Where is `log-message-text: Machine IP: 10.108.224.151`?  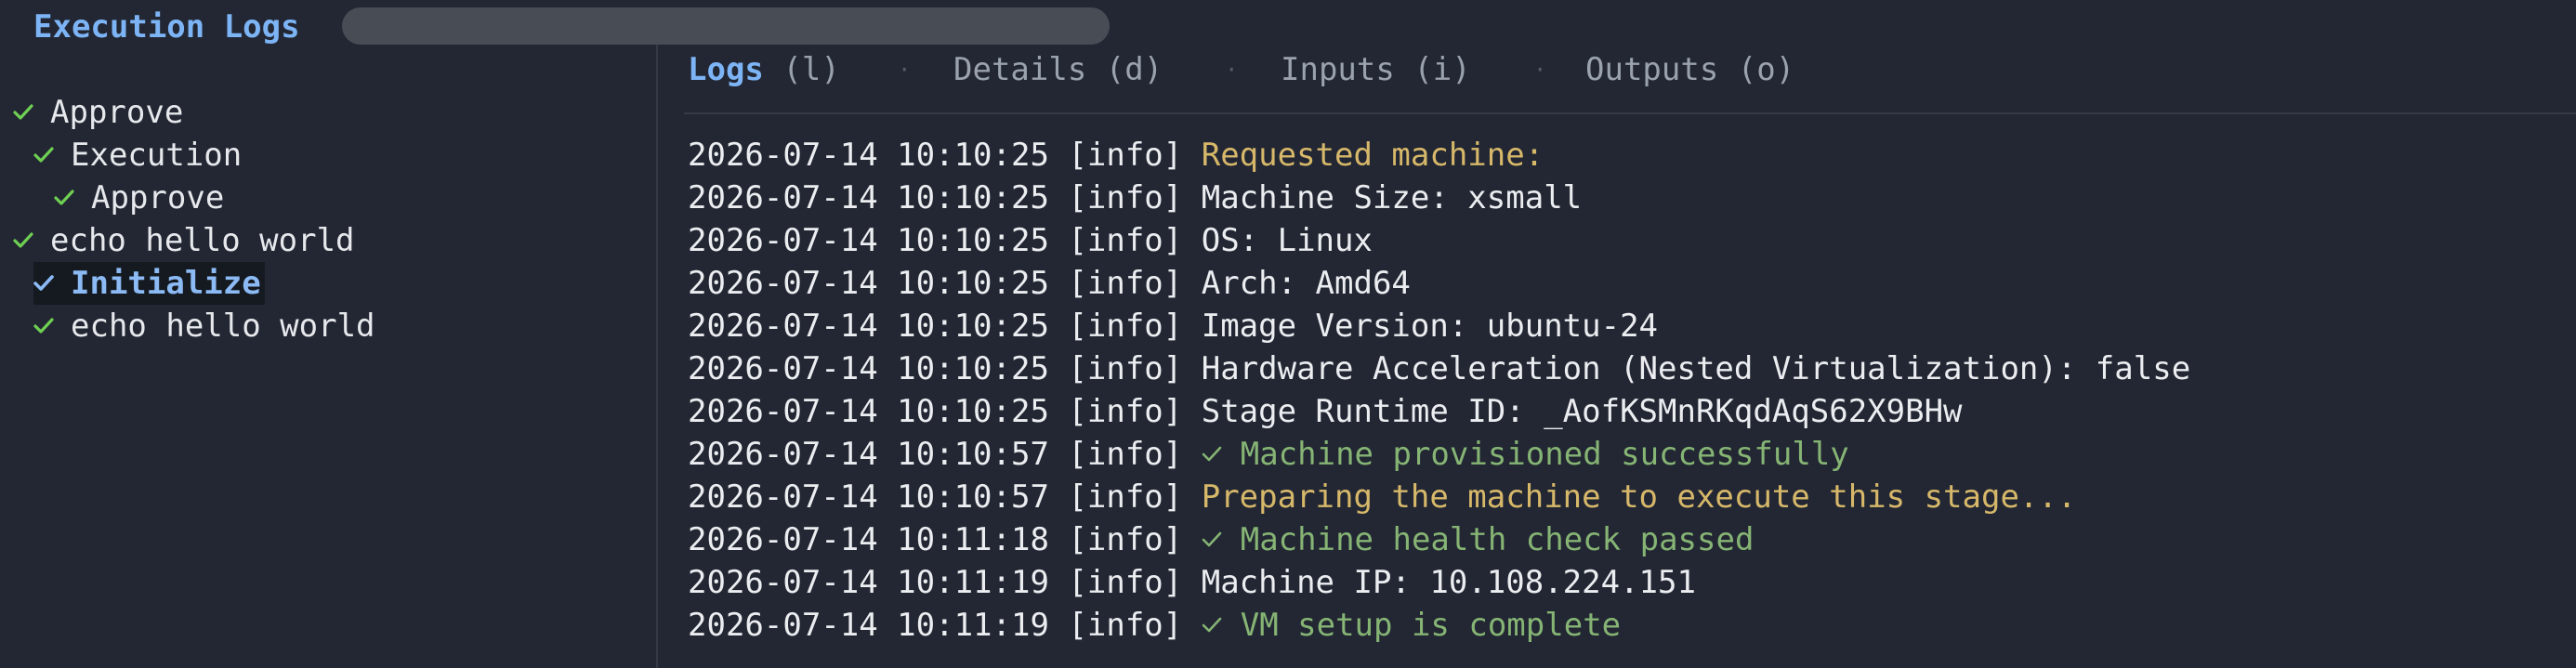 log-message-text: Machine IP: 10.108.224.151 is located at coordinates (1448, 582).